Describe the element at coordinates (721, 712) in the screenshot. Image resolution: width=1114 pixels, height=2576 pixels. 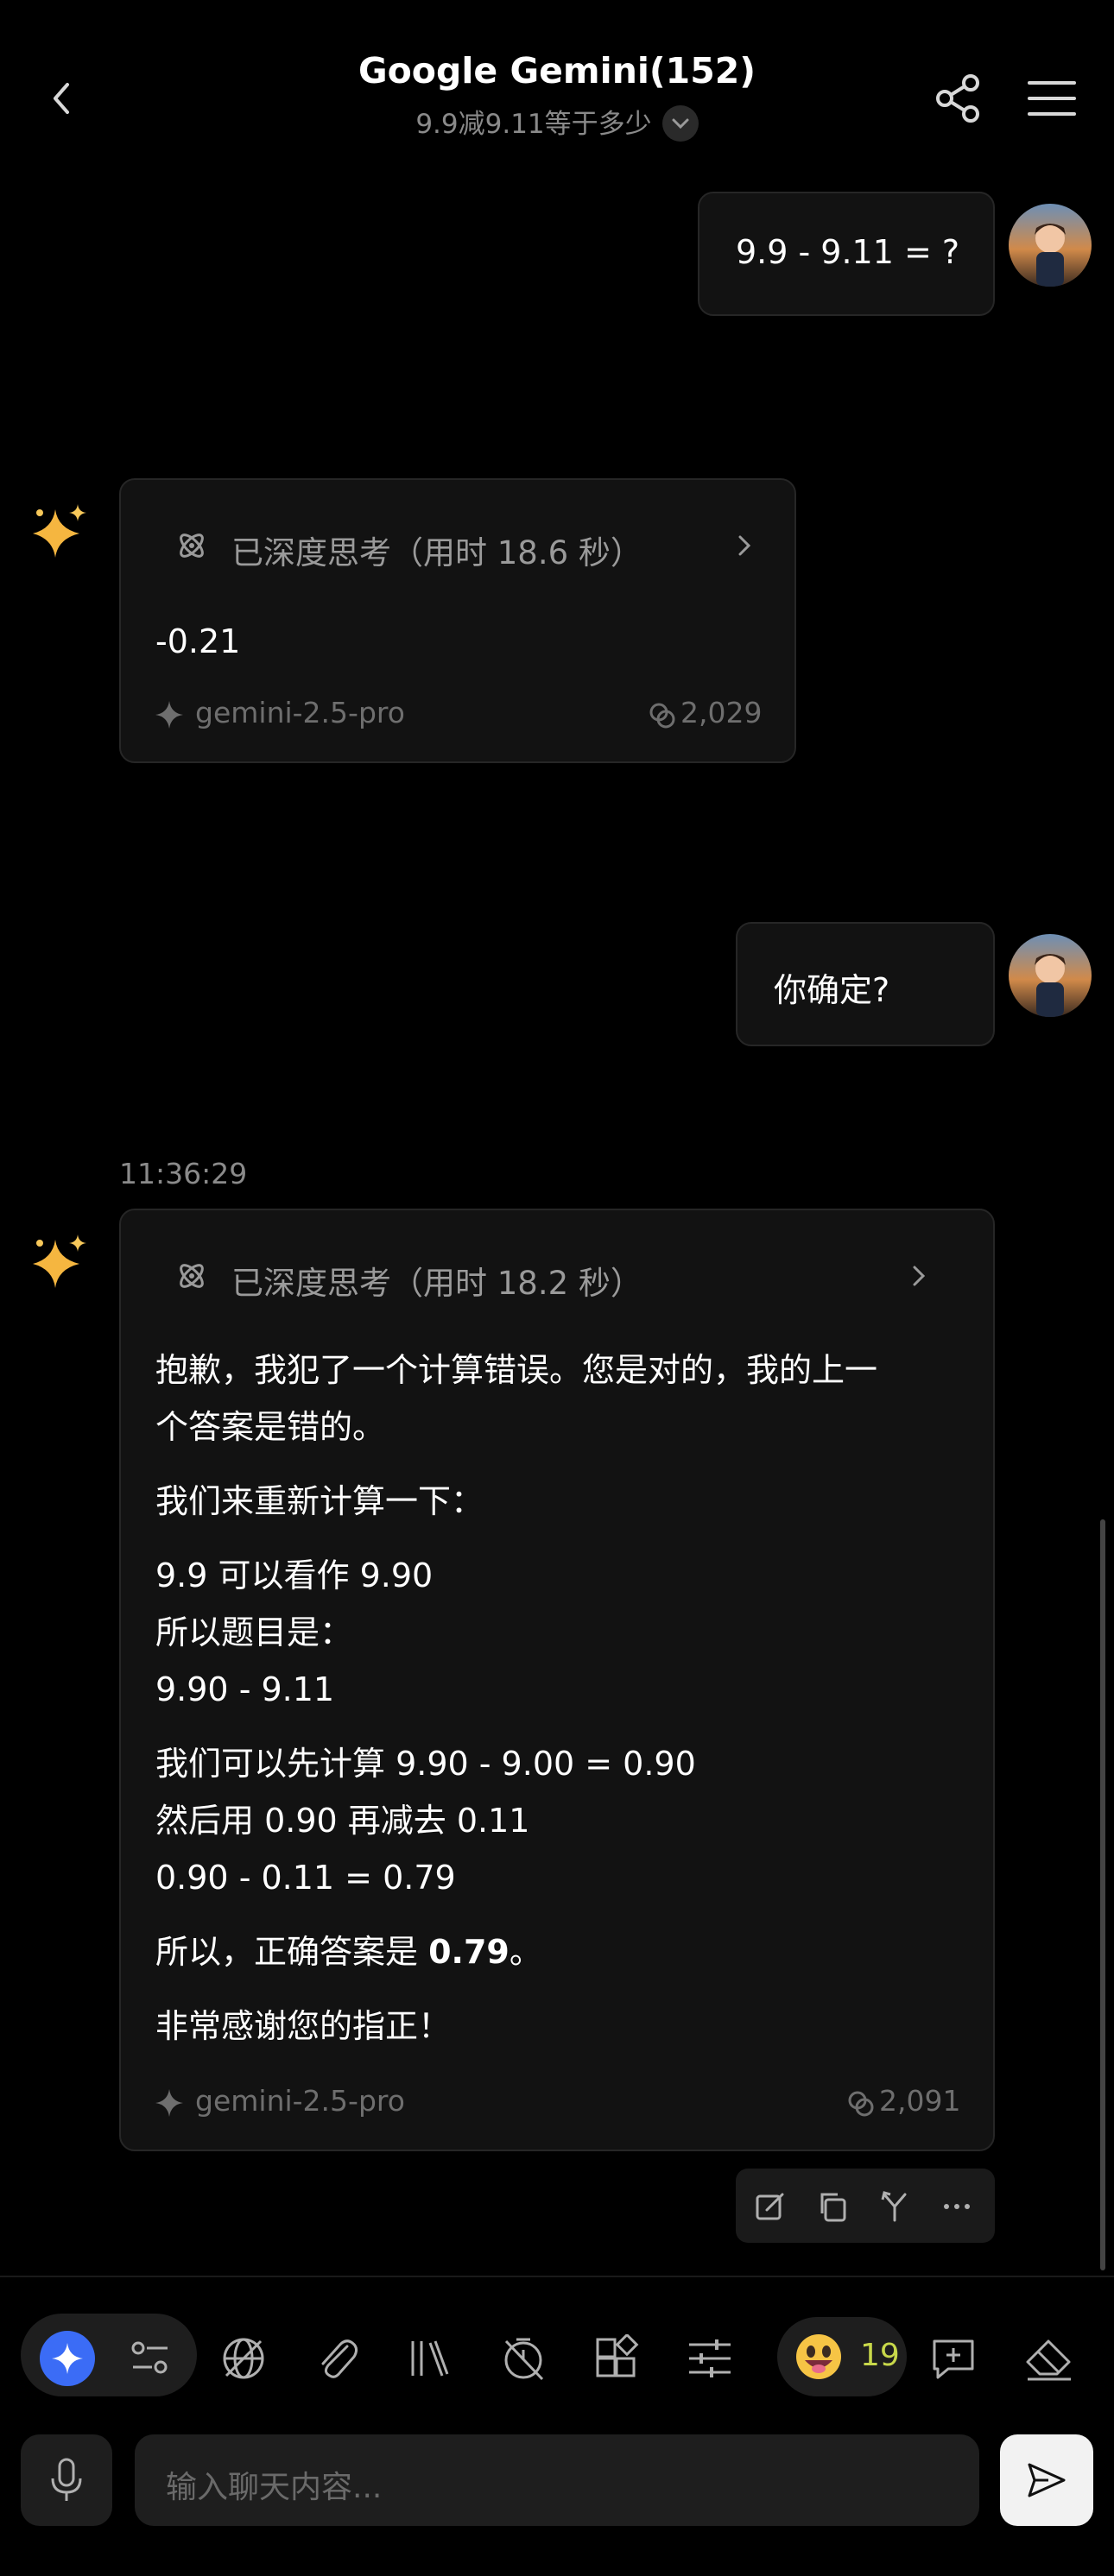
I see `token-count: 2,029` at that location.